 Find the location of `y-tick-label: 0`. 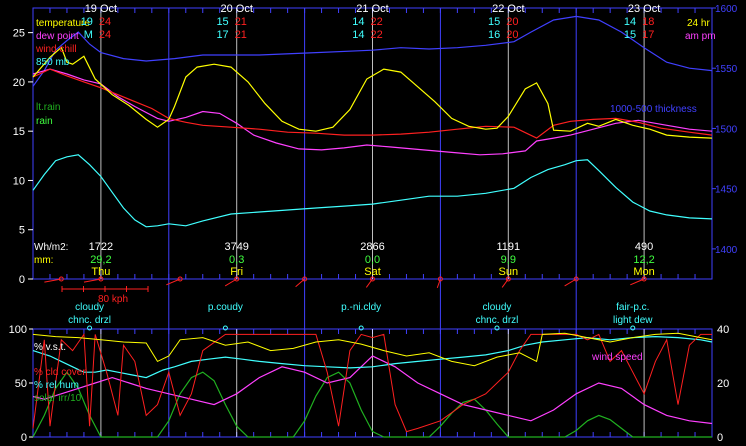

y-tick-label: 0 is located at coordinates (22, 280).